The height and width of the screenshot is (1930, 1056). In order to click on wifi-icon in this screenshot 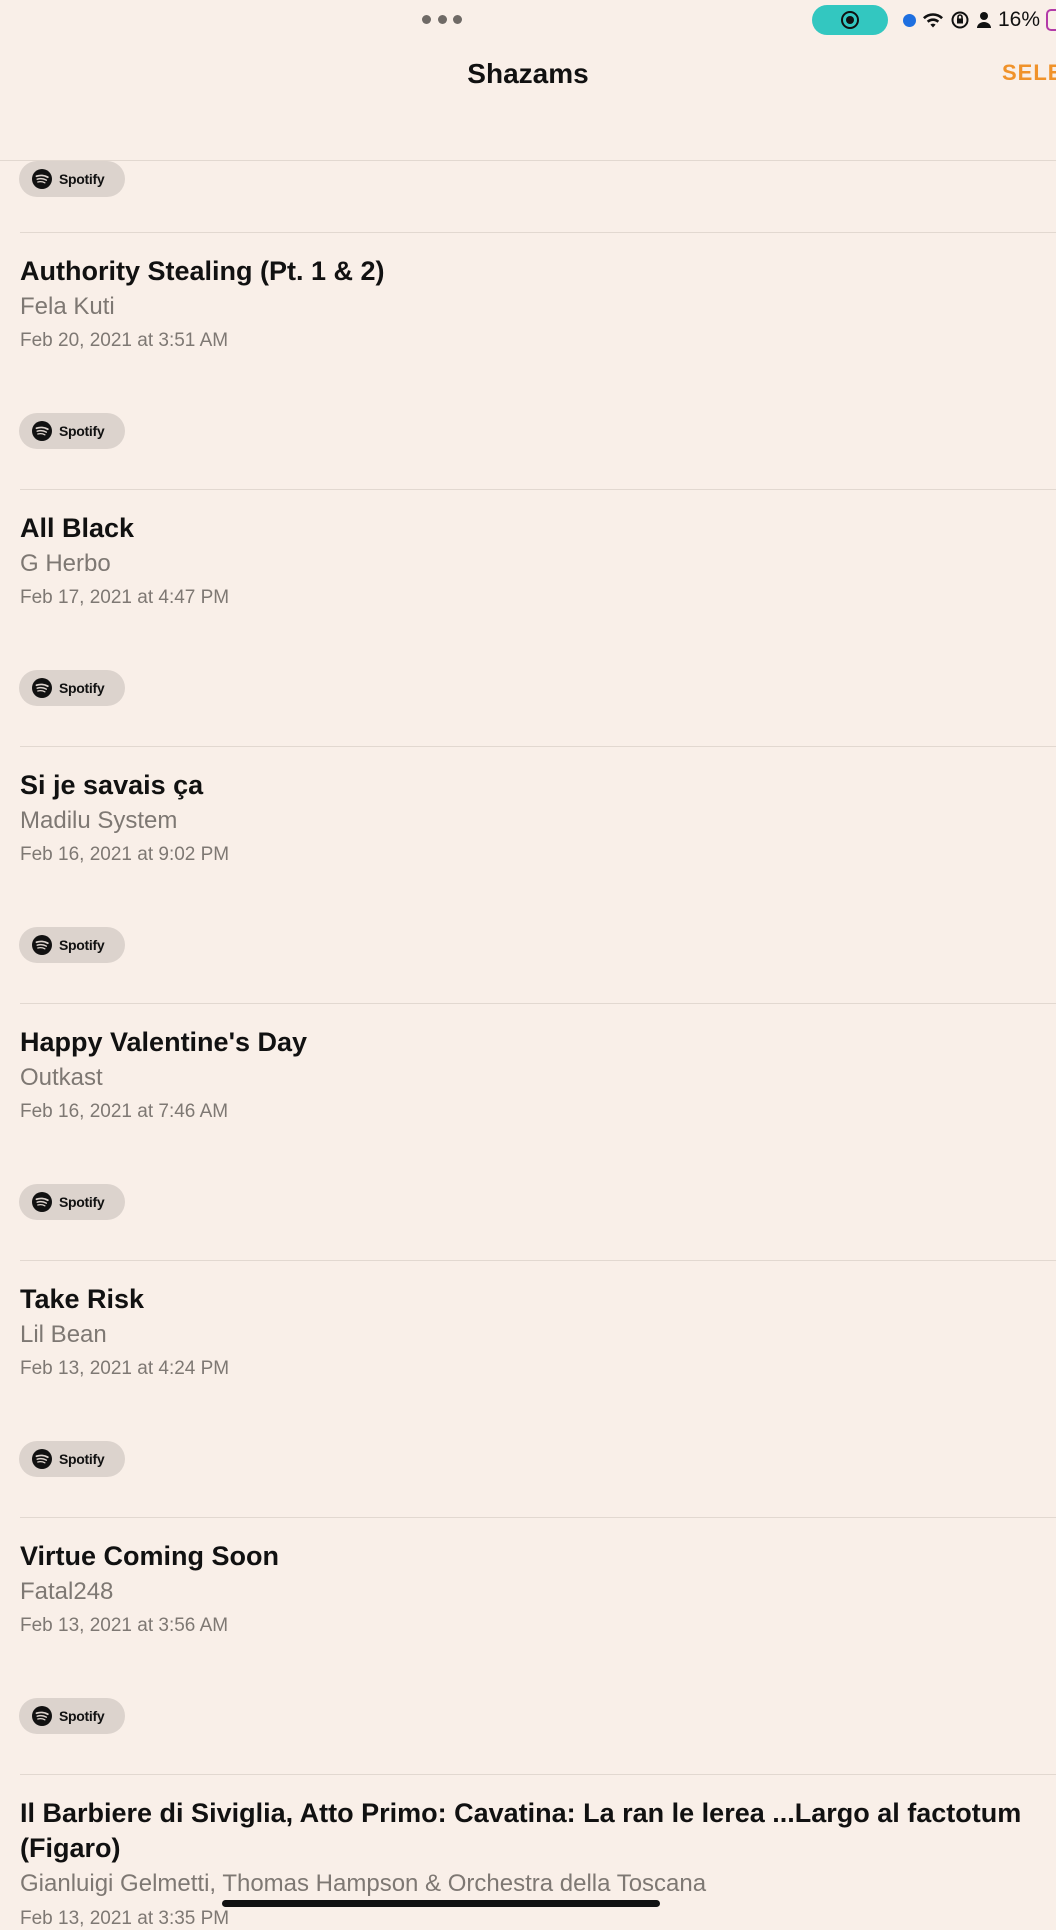, I will do `click(932, 20)`.